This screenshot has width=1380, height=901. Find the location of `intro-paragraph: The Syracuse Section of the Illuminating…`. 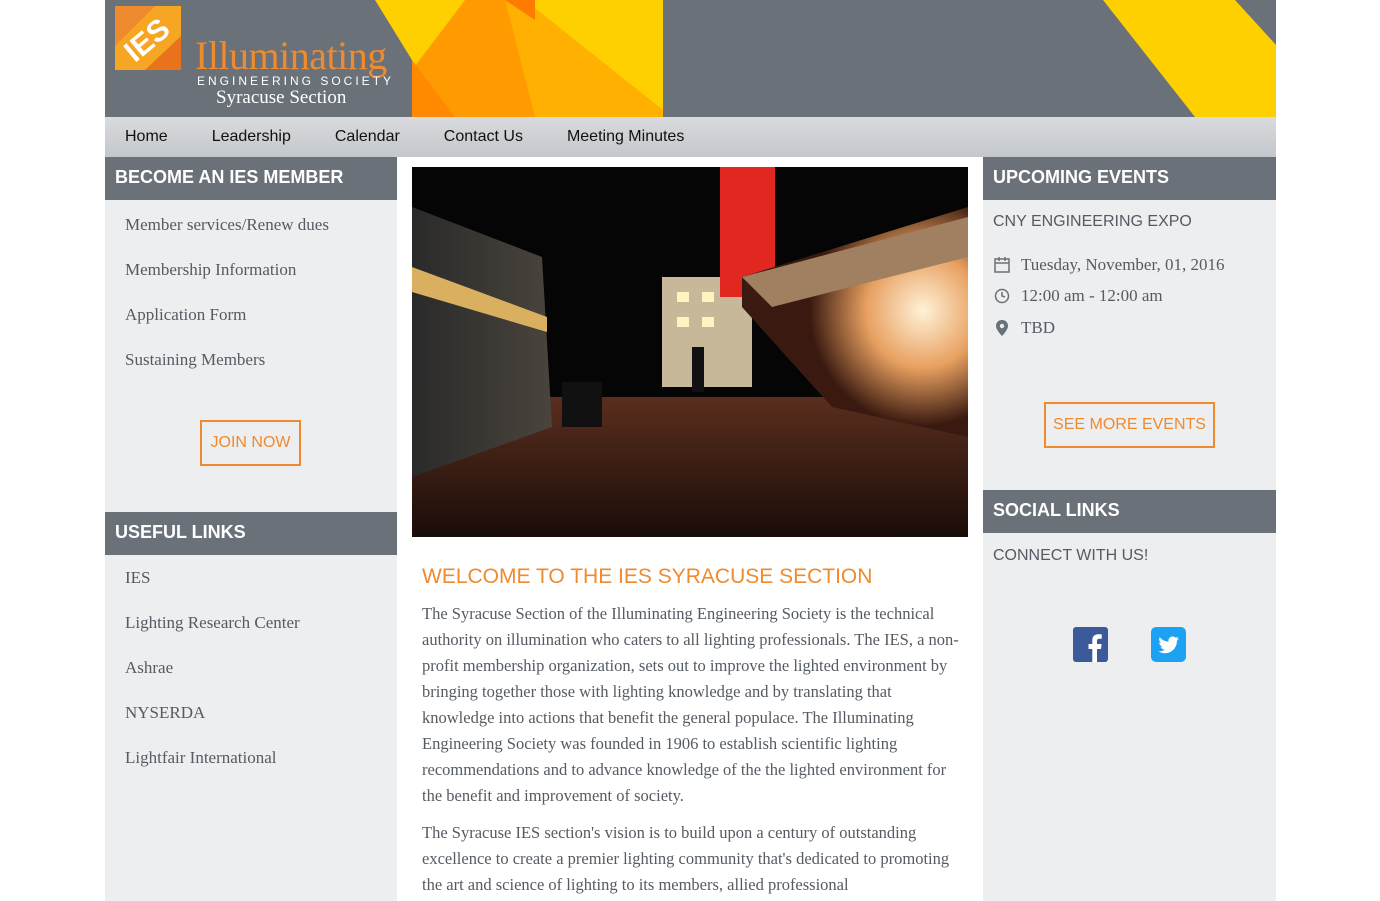

intro-paragraph: The Syracuse Section of the Illuminating… is located at coordinates (690, 704).